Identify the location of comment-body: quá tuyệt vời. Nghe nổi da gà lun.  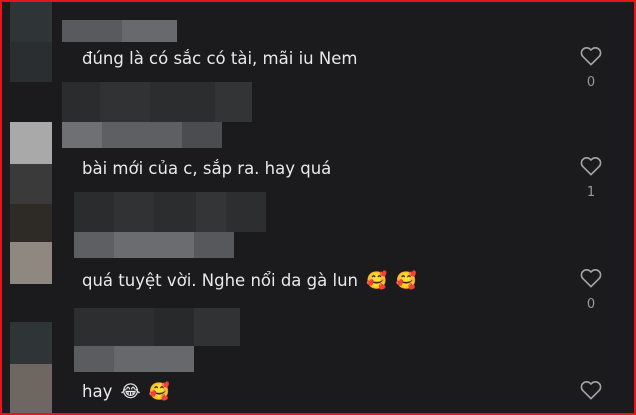
(220, 280).